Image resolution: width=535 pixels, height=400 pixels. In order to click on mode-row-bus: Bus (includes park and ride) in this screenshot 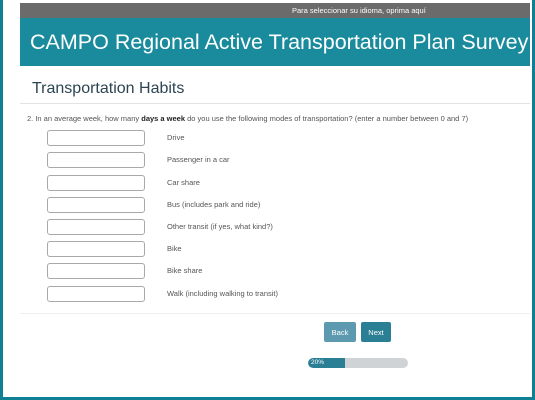, I will do `click(203, 205)`.